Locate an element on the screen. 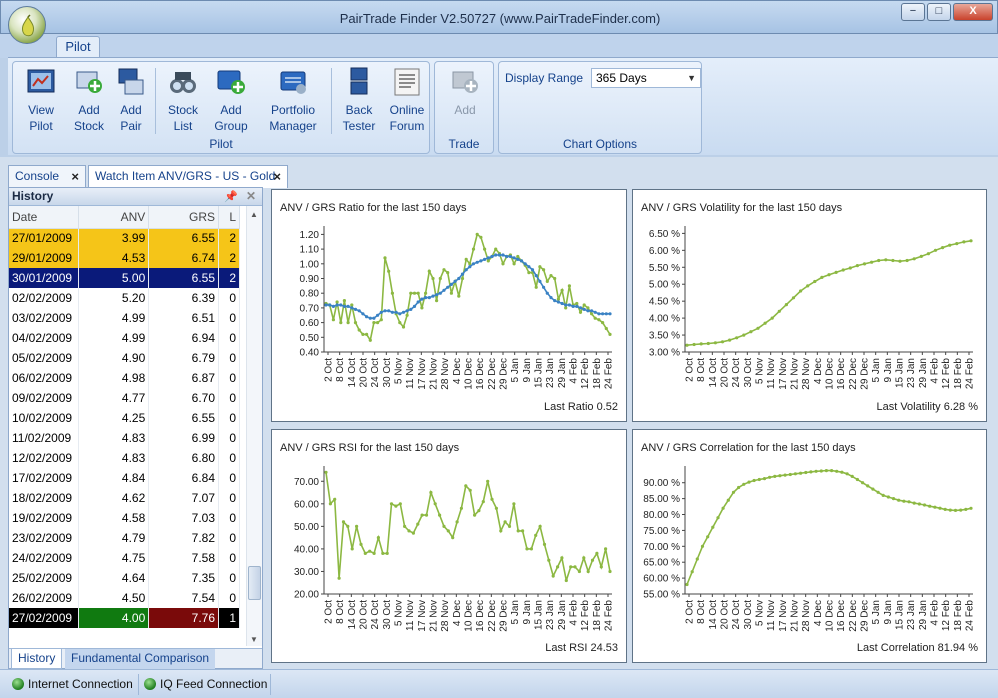 The image size is (998, 698). table-row: 23/02/2009 4.79 7.82 0 is located at coordinates (124, 538).